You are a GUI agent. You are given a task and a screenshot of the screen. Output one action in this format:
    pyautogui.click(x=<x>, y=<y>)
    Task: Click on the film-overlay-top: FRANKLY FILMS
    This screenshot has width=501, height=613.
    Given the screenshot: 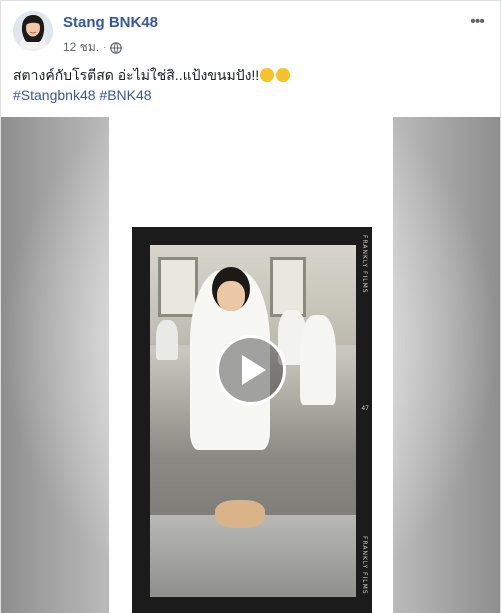 What is the action you would take?
    pyautogui.click(x=364, y=264)
    